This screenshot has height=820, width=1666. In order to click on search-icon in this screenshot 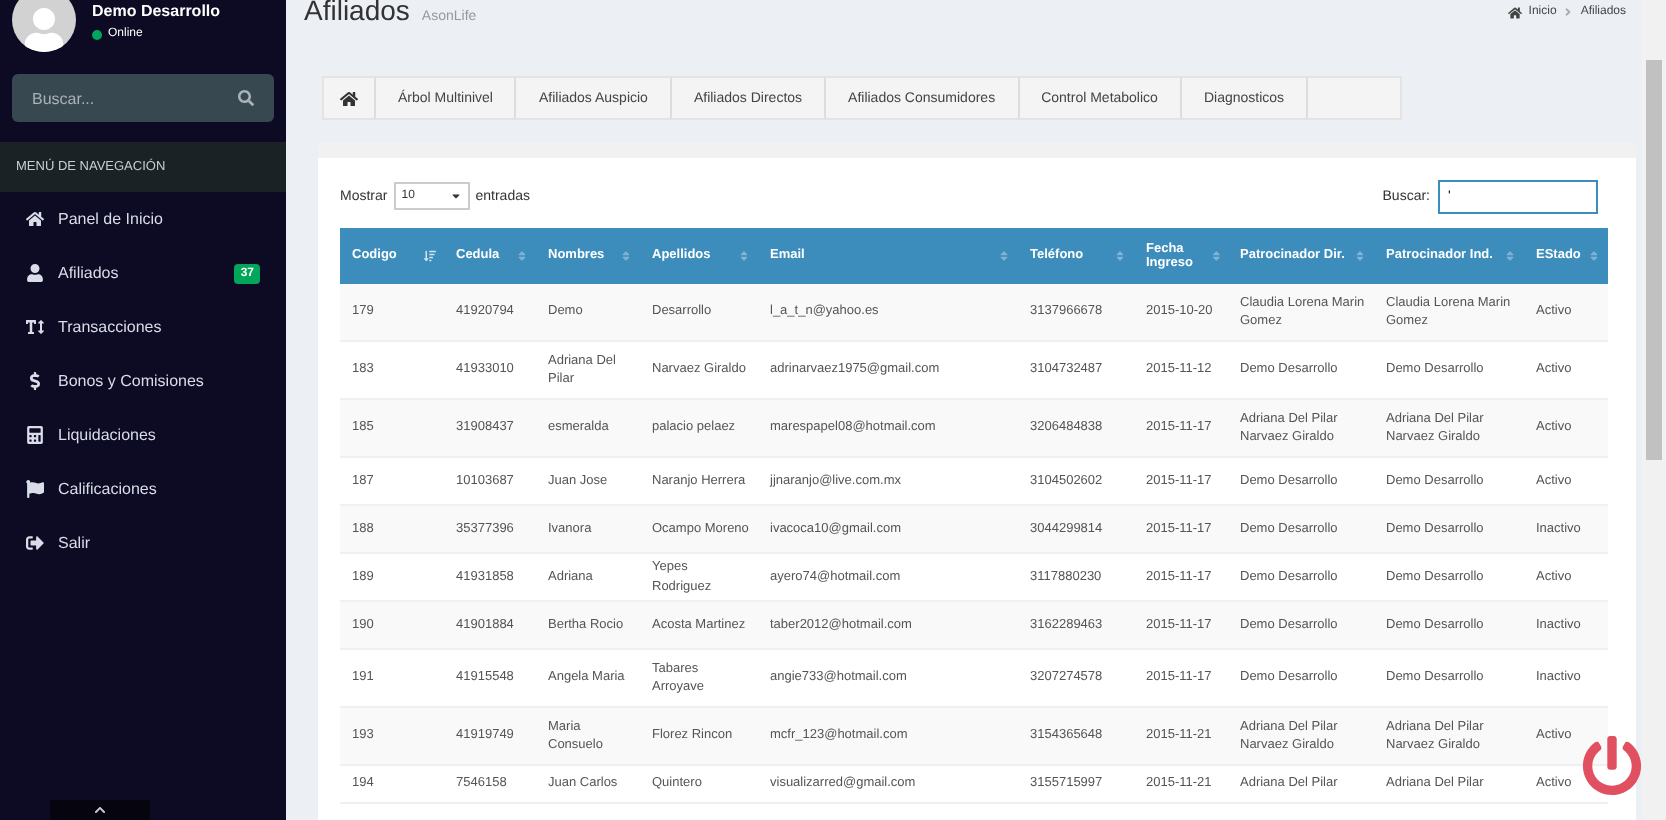, I will do `click(246, 98)`.